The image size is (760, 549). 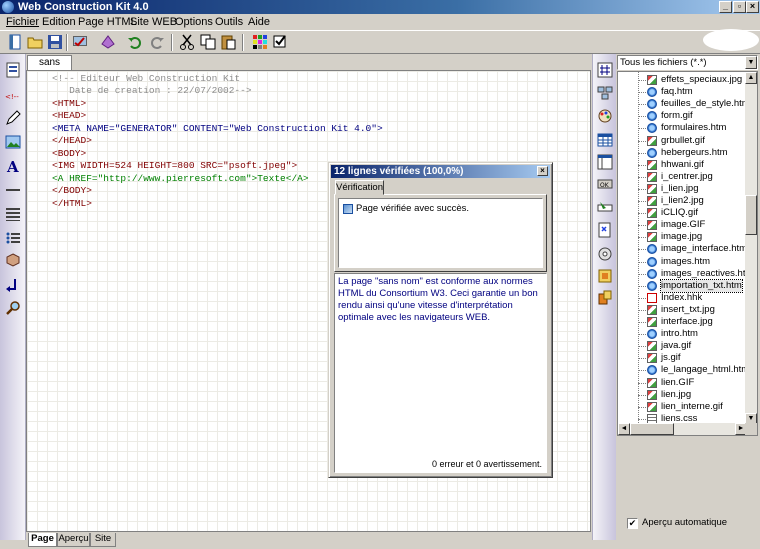 What do you see at coordinates (13, 260) in the screenshot?
I see `object-box-icon` at bounding box center [13, 260].